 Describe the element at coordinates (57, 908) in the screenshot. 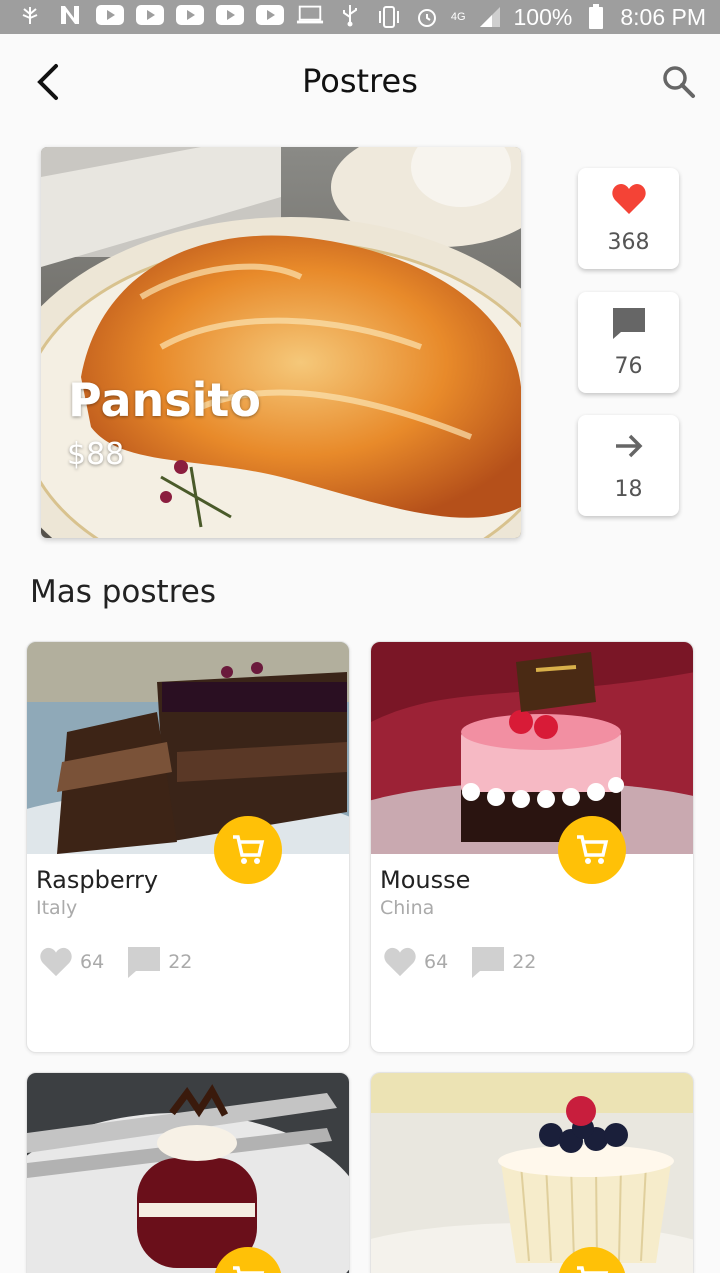

I see `product-origin: Italy` at that location.